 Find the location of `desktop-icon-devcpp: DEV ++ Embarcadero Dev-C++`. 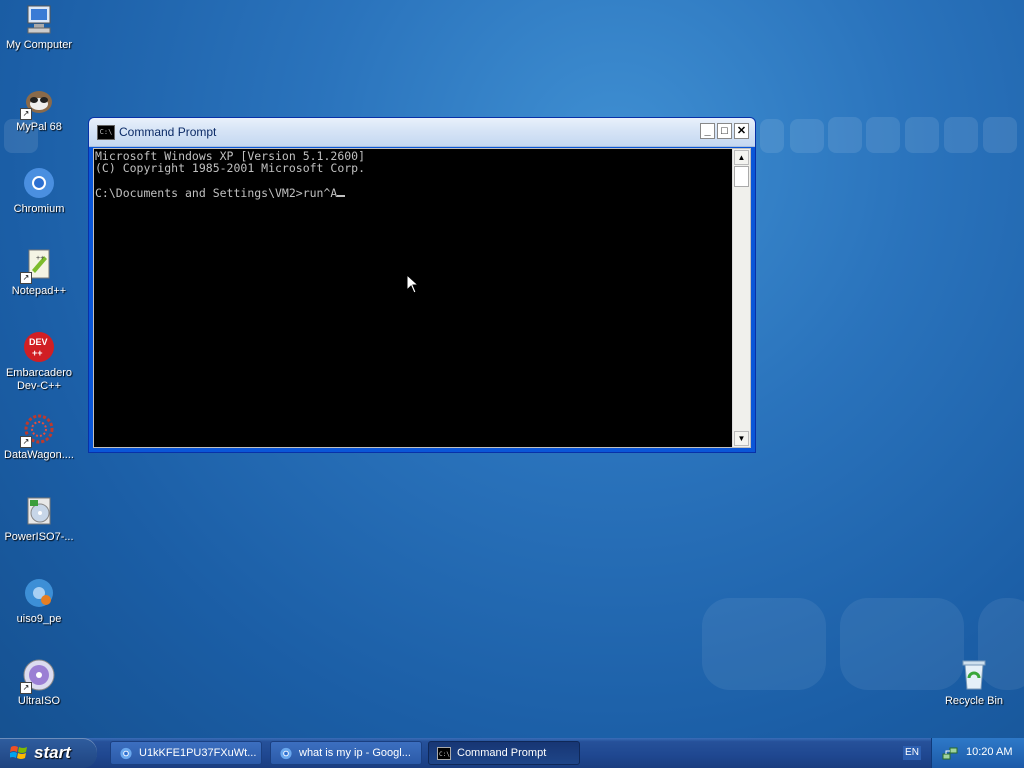

desktop-icon-devcpp: DEV ++ Embarcadero Dev-C++ is located at coordinates (39, 361).